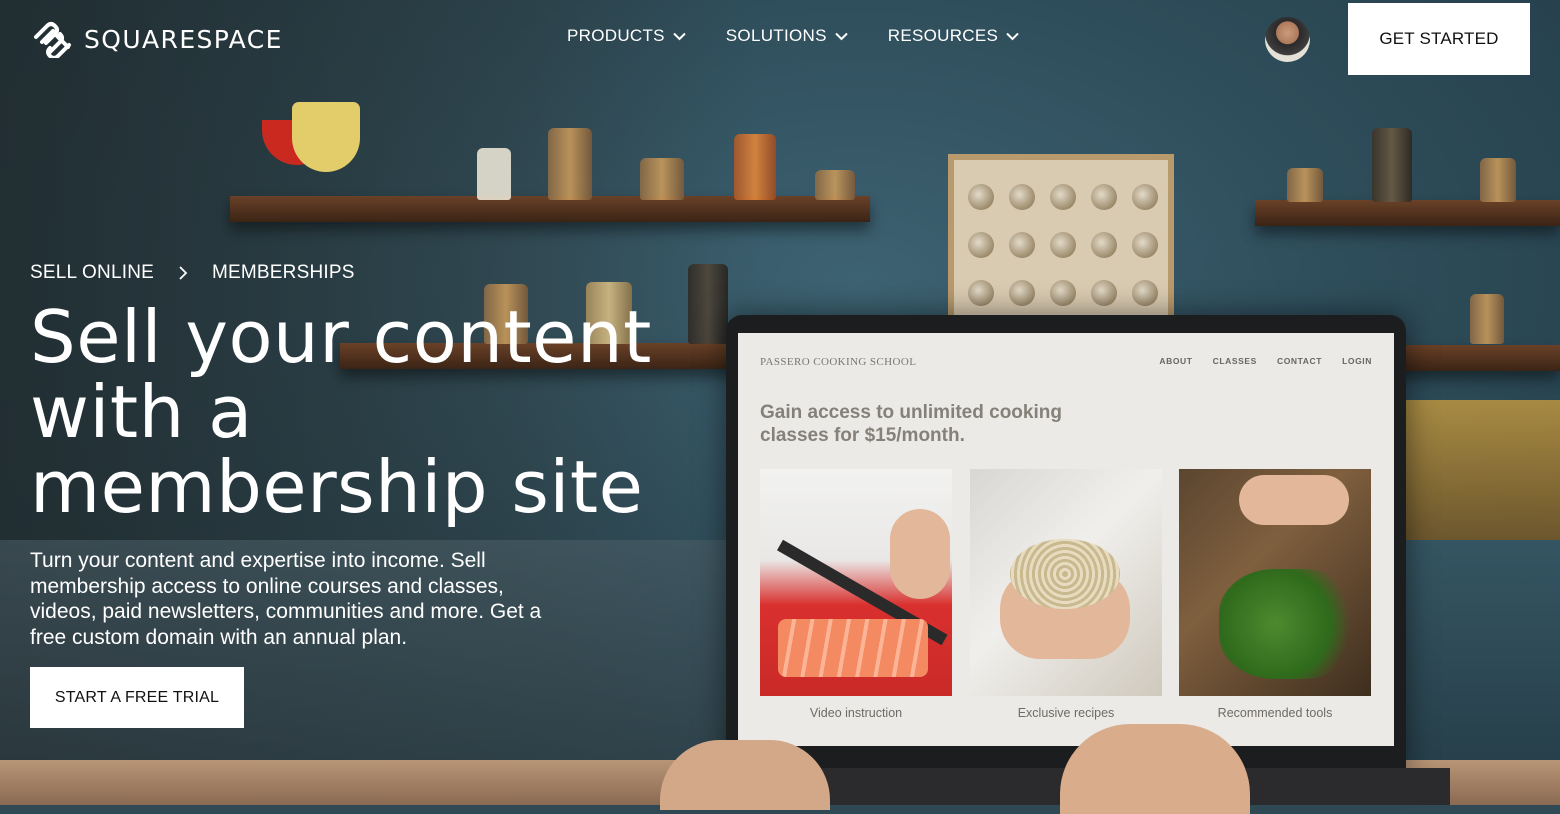 Image resolution: width=1560 pixels, height=814 pixels. I want to click on breadcrumb-current: MEMBERSHIPS, so click(283, 272).